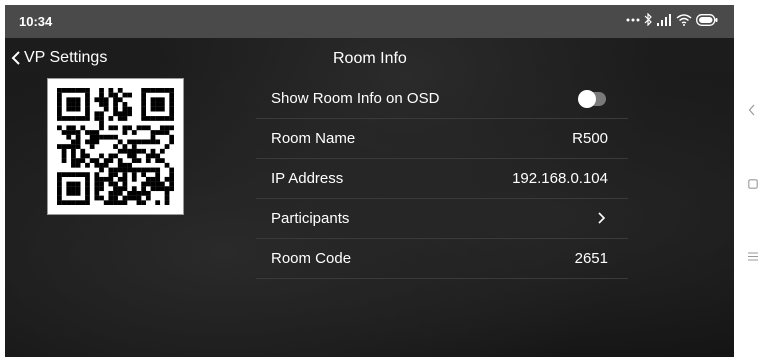 The width and height of the screenshot is (769, 360). I want to click on room-name-label: Room Name, so click(313, 138).